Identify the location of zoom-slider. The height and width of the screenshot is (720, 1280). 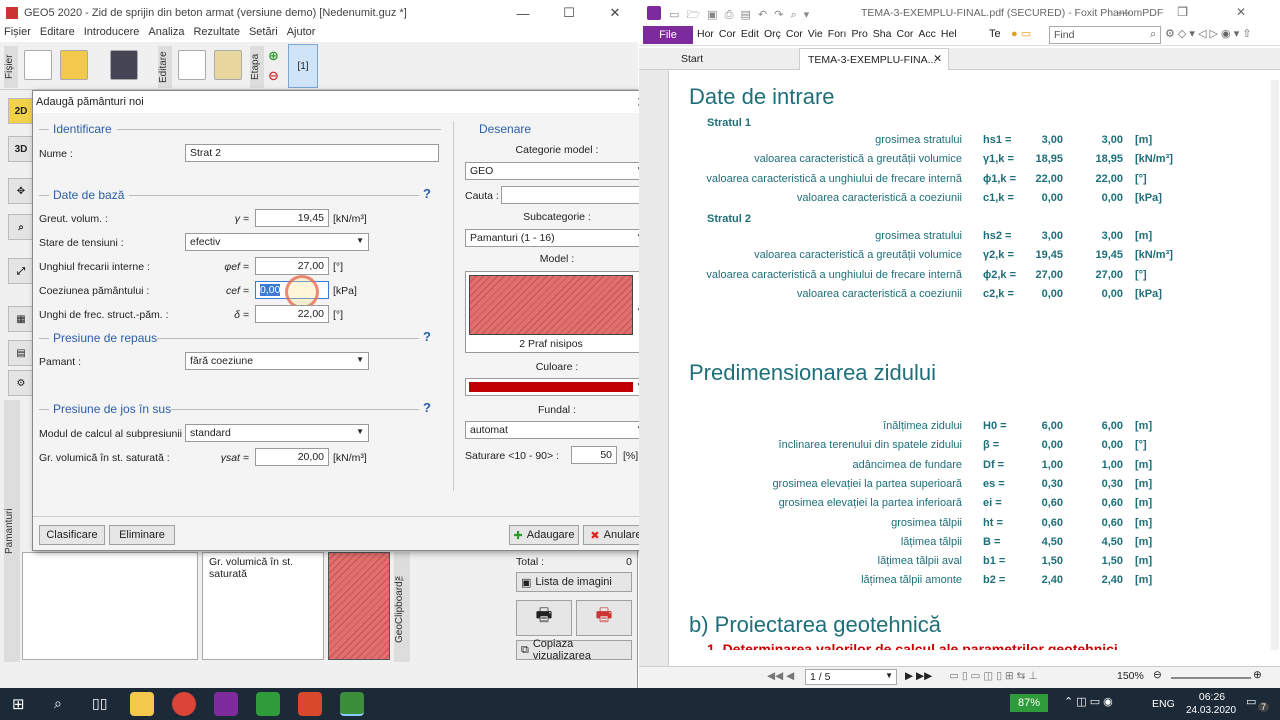
(1211, 678).